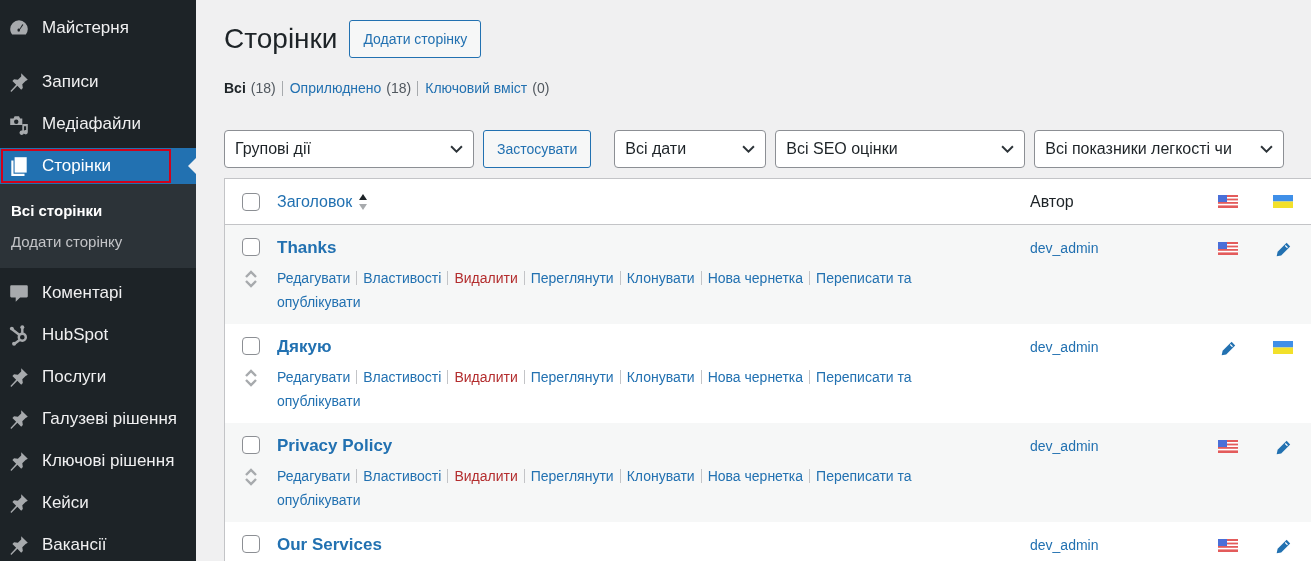 Image resolution: width=1311 pixels, height=561 pixels. I want to click on sidebar-item: Кейси, so click(98, 503).